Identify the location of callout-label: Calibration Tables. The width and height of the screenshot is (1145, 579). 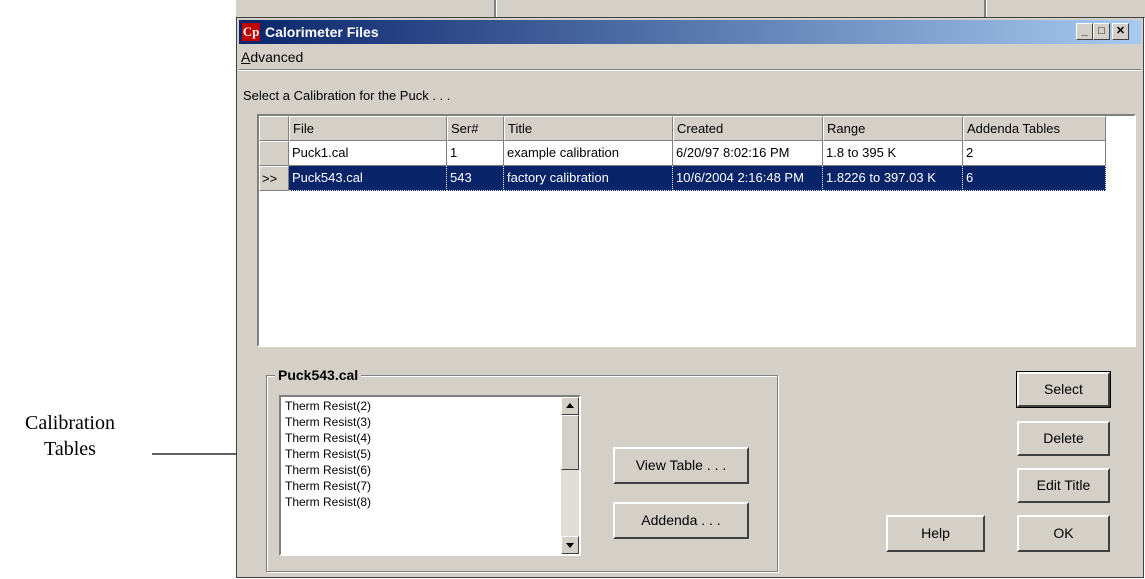
(70, 436).